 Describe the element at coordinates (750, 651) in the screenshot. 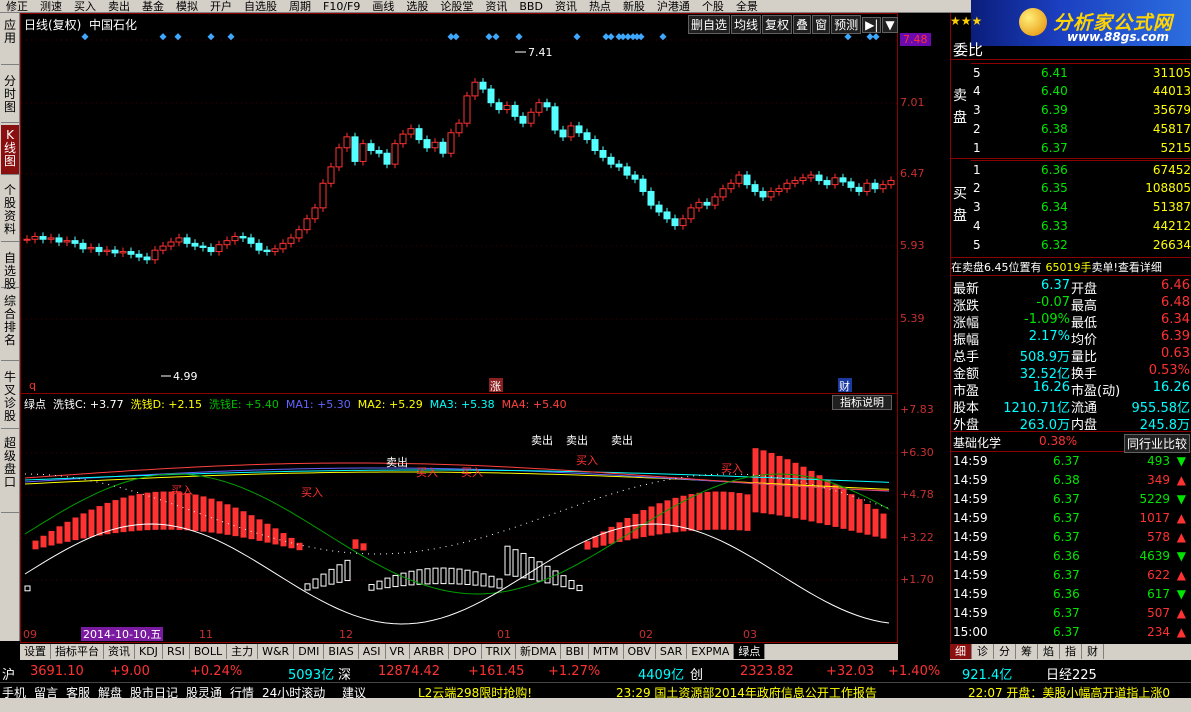

I see `indicator-tab: 绿点` at that location.